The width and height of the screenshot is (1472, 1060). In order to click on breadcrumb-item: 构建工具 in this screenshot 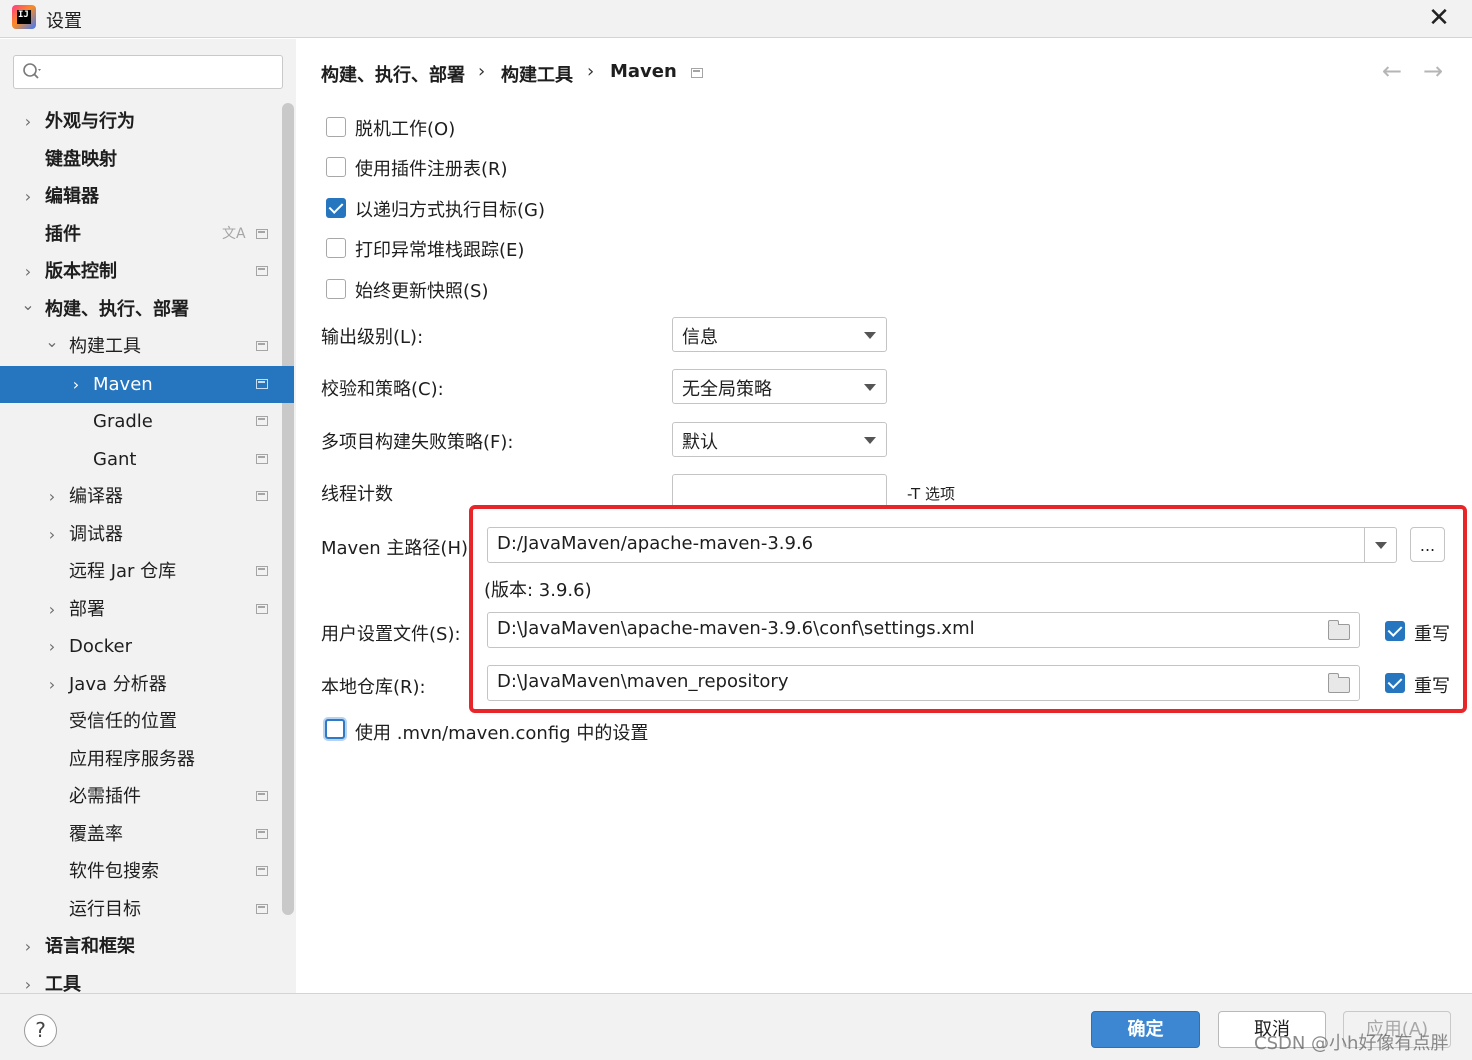, I will do `click(537, 74)`.